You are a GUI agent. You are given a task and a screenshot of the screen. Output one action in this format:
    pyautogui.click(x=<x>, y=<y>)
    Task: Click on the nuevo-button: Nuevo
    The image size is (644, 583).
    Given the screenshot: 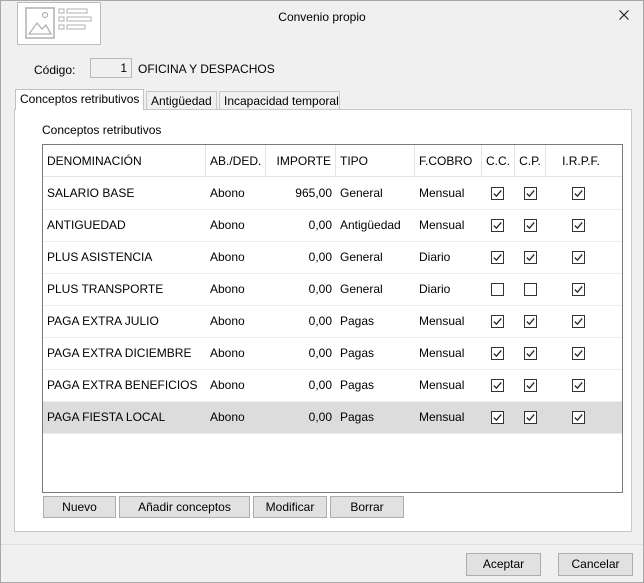 What is the action you would take?
    pyautogui.click(x=79, y=507)
    